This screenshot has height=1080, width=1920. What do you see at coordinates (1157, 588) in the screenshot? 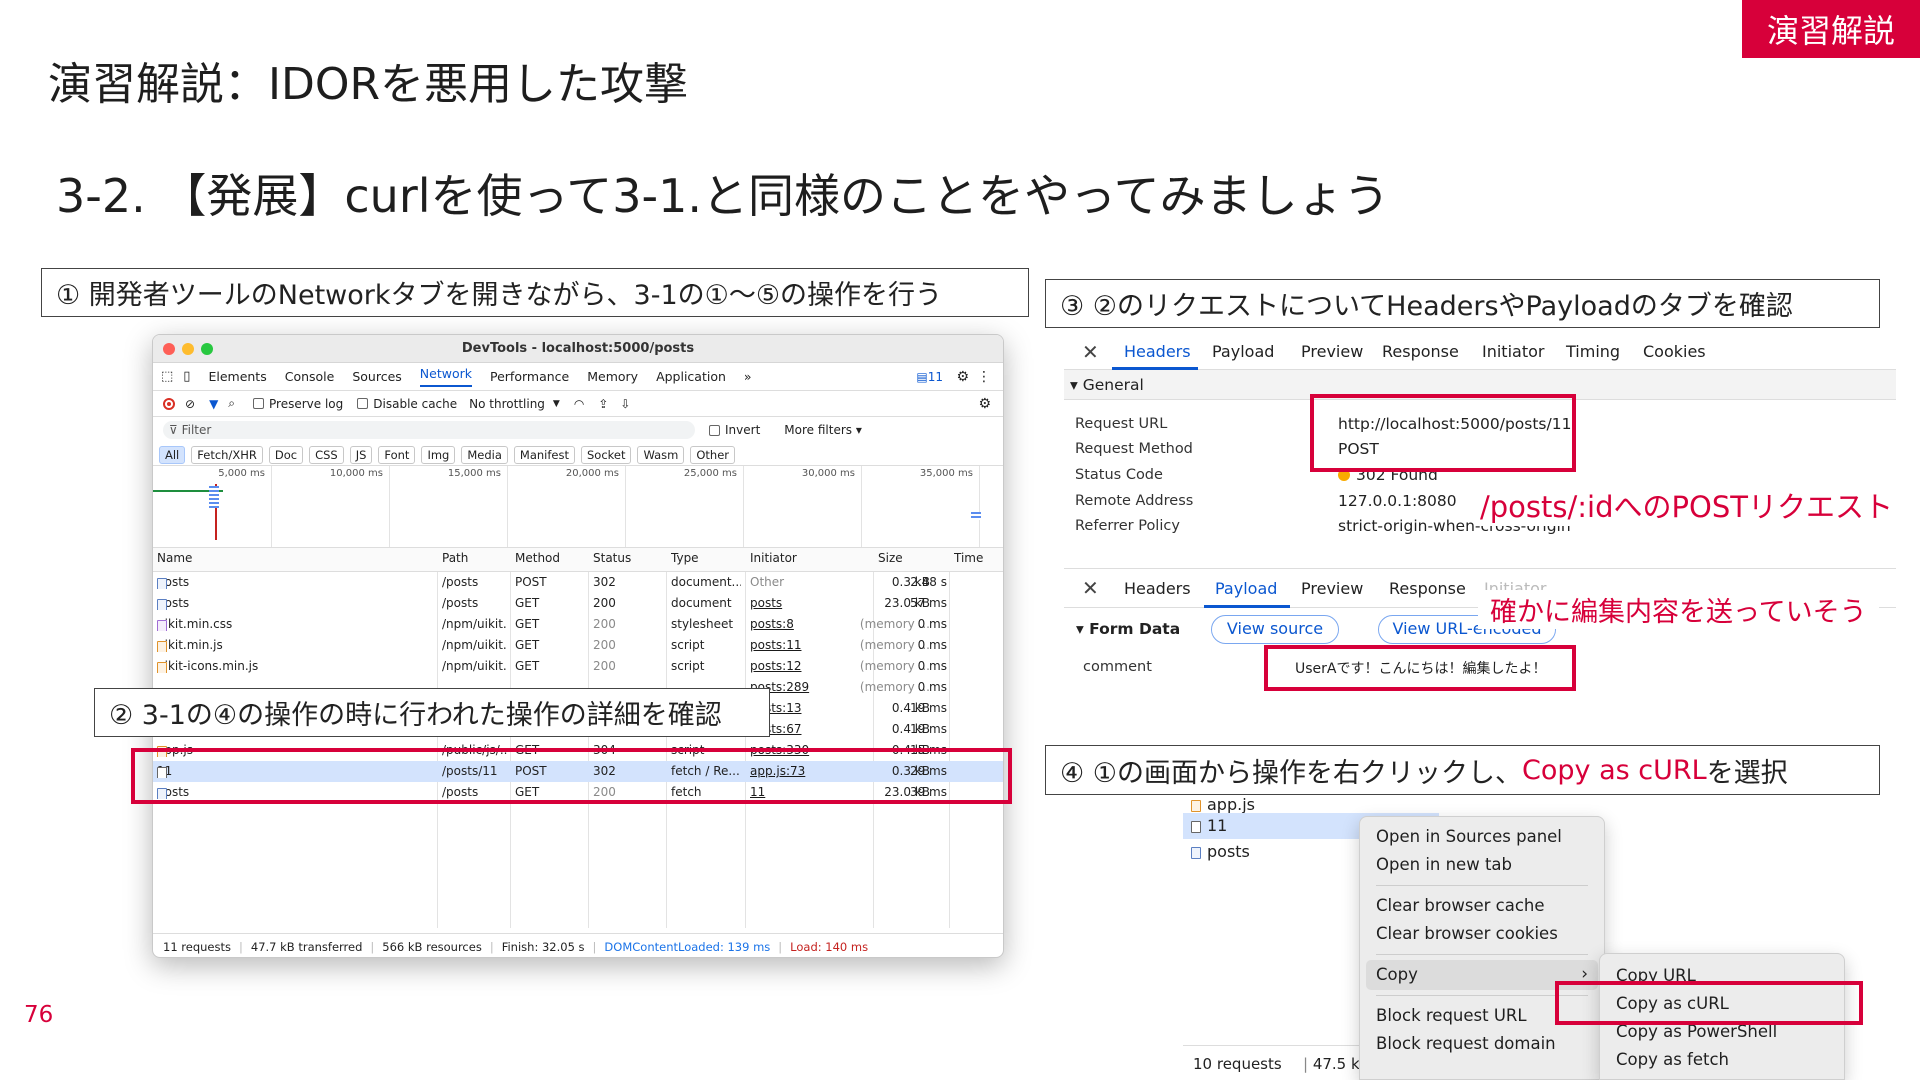
I see `payload-tab-headers: Headers` at bounding box center [1157, 588].